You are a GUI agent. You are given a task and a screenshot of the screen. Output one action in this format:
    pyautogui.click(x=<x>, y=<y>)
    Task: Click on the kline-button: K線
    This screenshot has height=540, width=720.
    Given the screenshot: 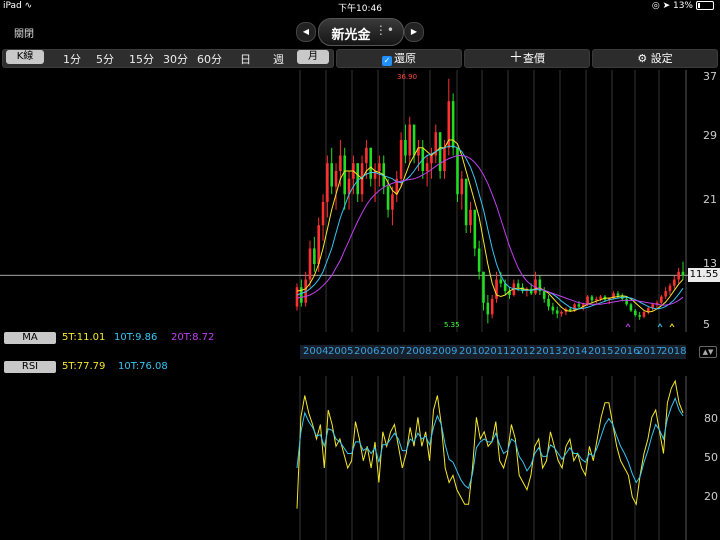 What is the action you would take?
    pyautogui.click(x=25, y=57)
    